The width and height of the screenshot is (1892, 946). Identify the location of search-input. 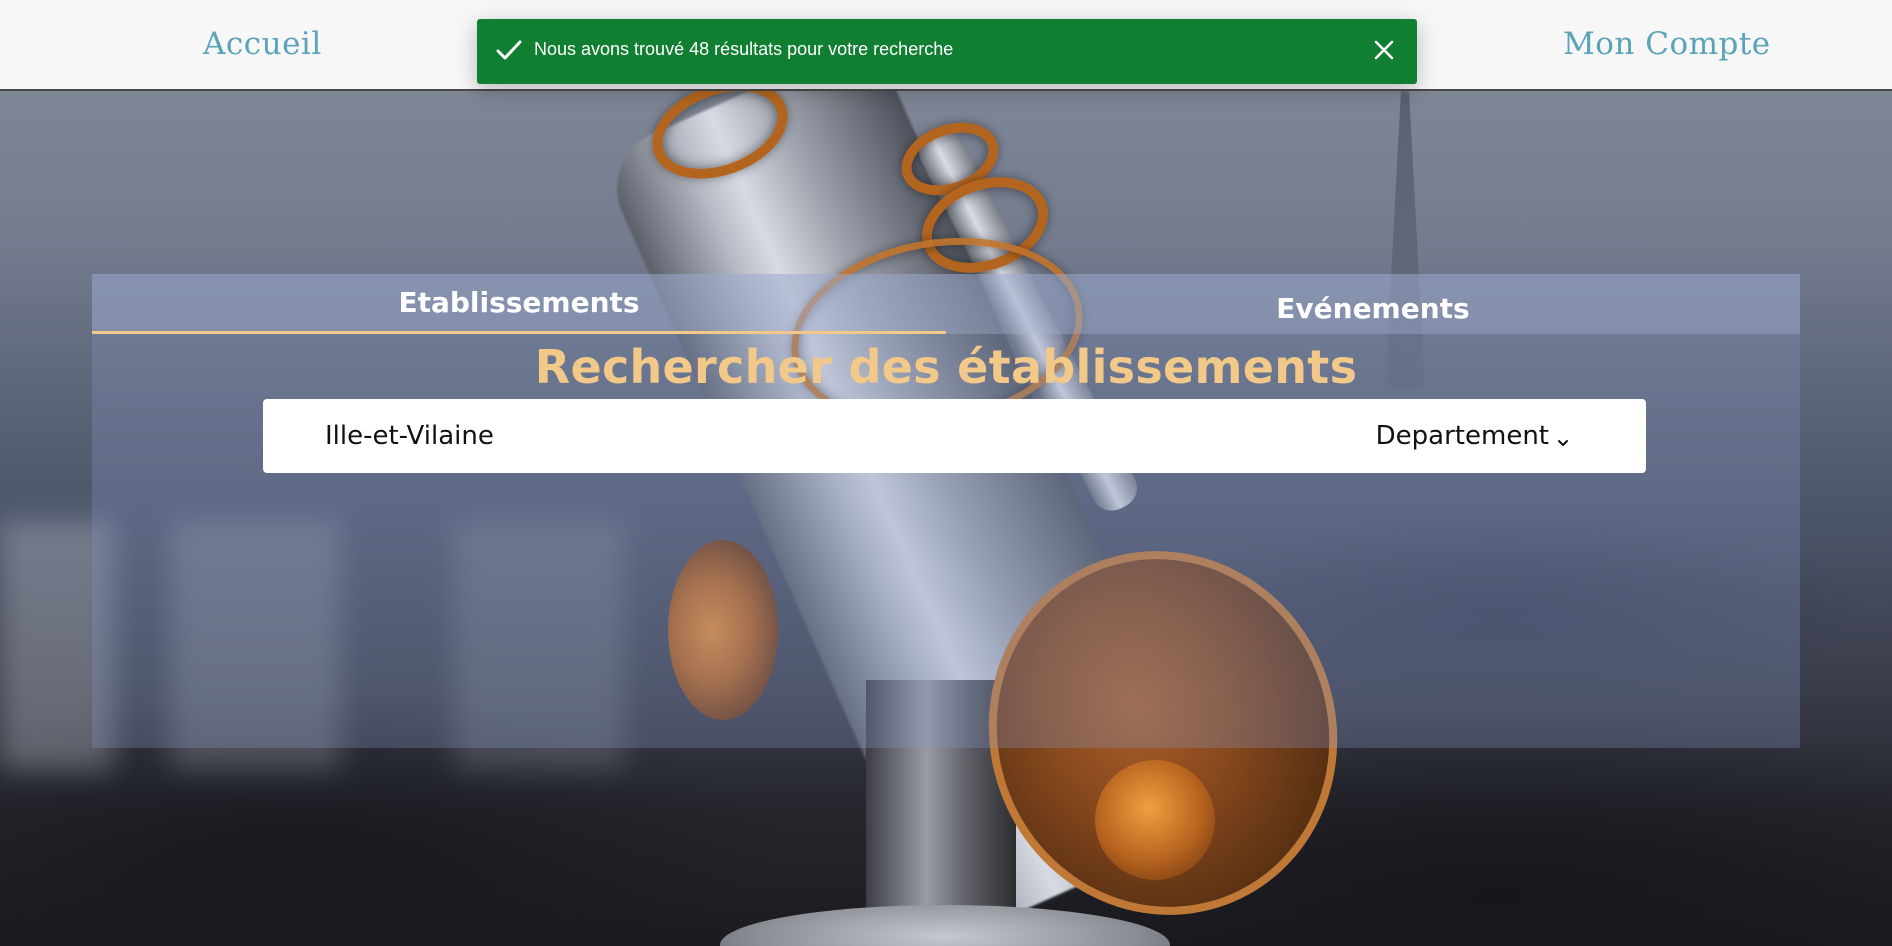
(825, 436).